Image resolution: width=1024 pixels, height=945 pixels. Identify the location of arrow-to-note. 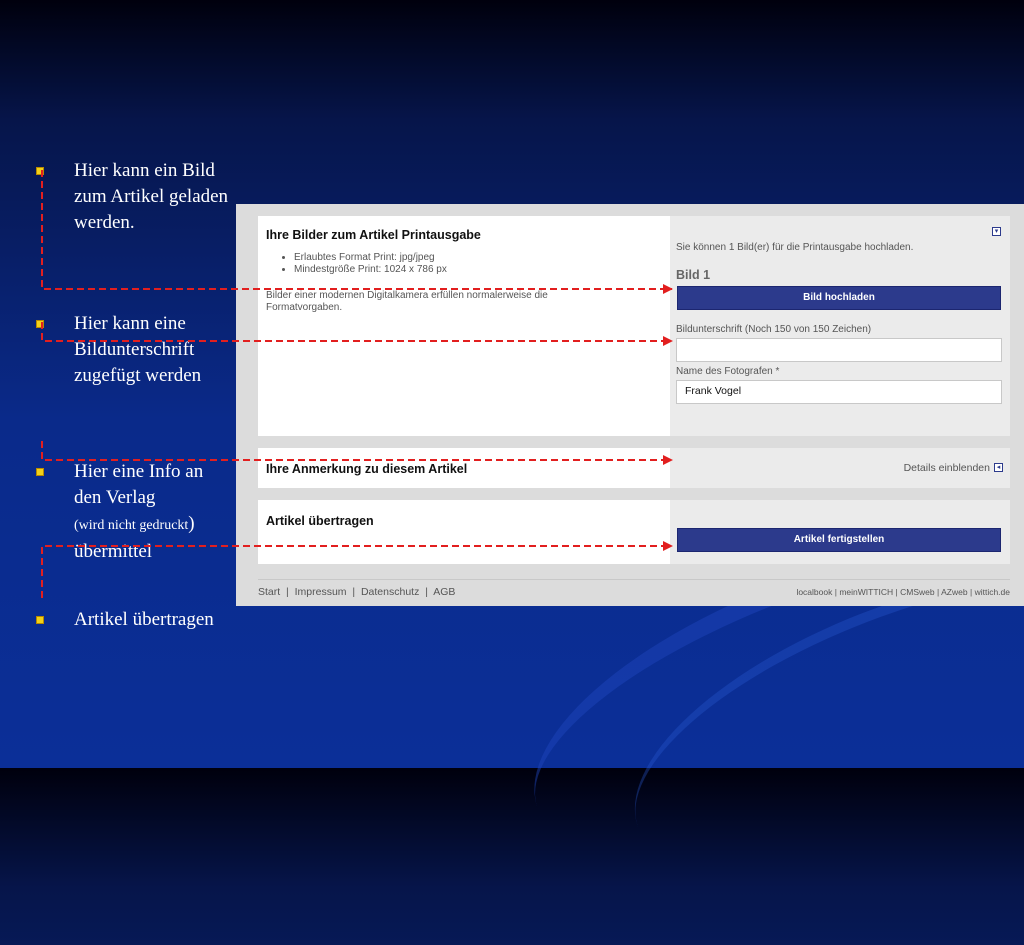
(357, 453).